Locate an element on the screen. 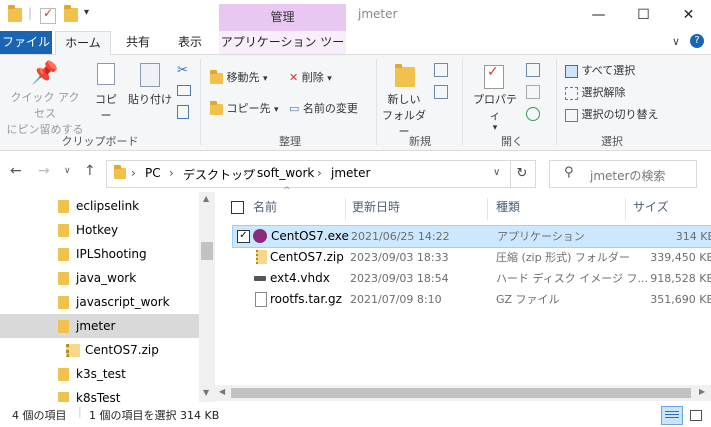 Image resolution: width=711 pixels, height=427 pixels. scroll-up-icon: ▲ is located at coordinates (206, 198).